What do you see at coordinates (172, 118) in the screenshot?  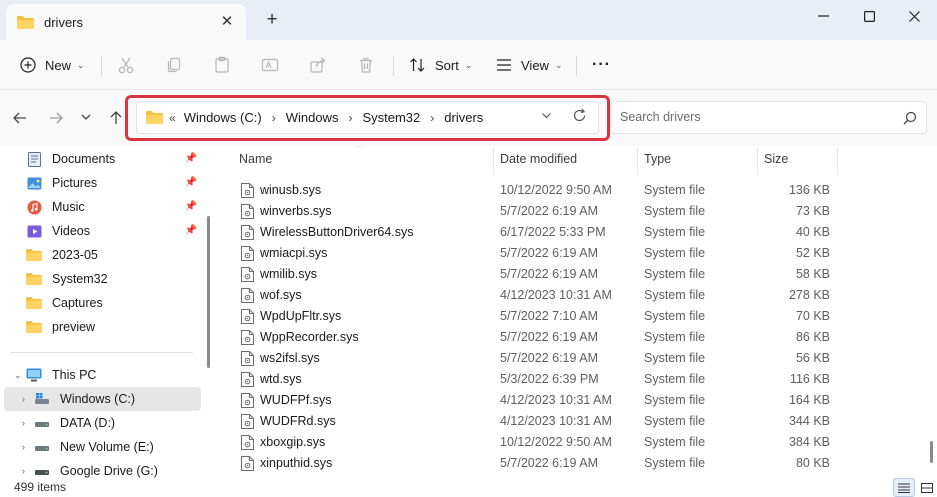 I see `breadcrumb-overflow: «` at bounding box center [172, 118].